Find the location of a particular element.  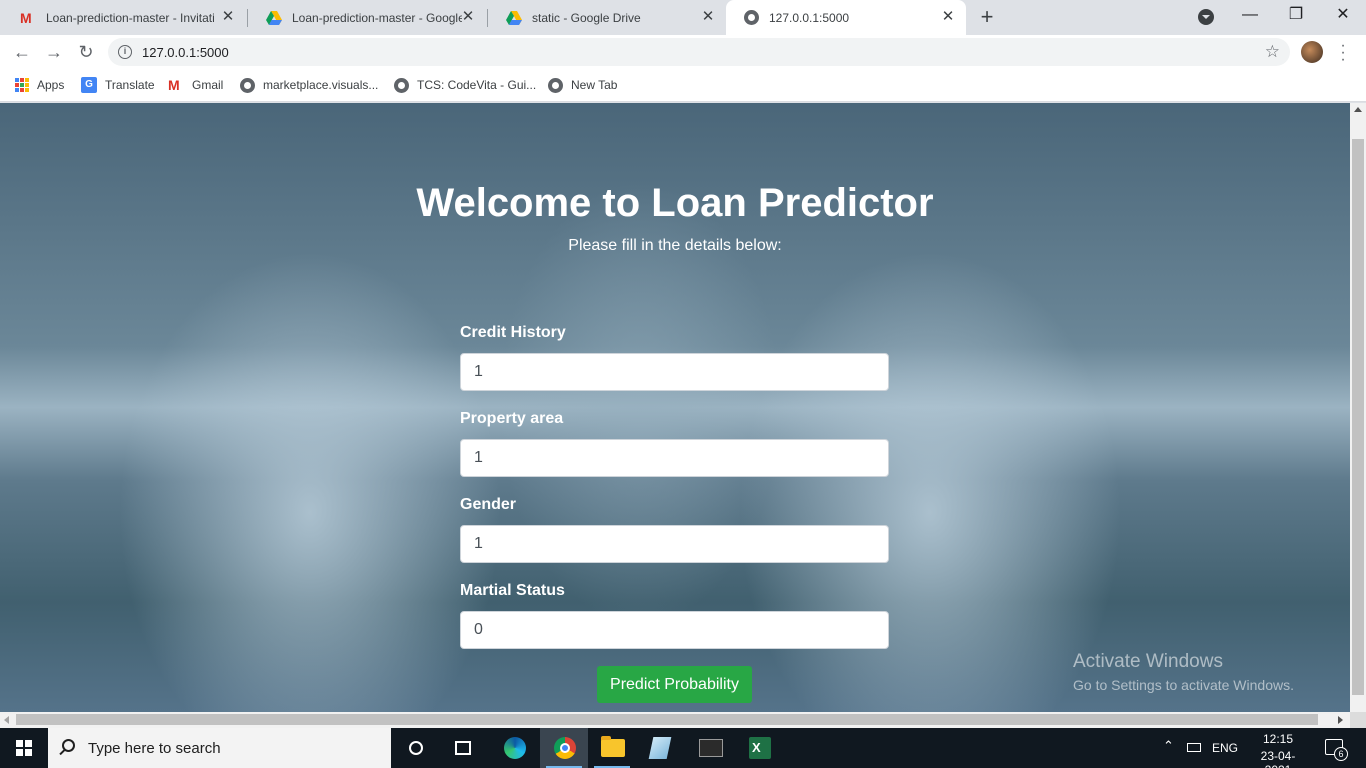

page-subtitle: Please fill in the details below: is located at coordinates (675, 245).